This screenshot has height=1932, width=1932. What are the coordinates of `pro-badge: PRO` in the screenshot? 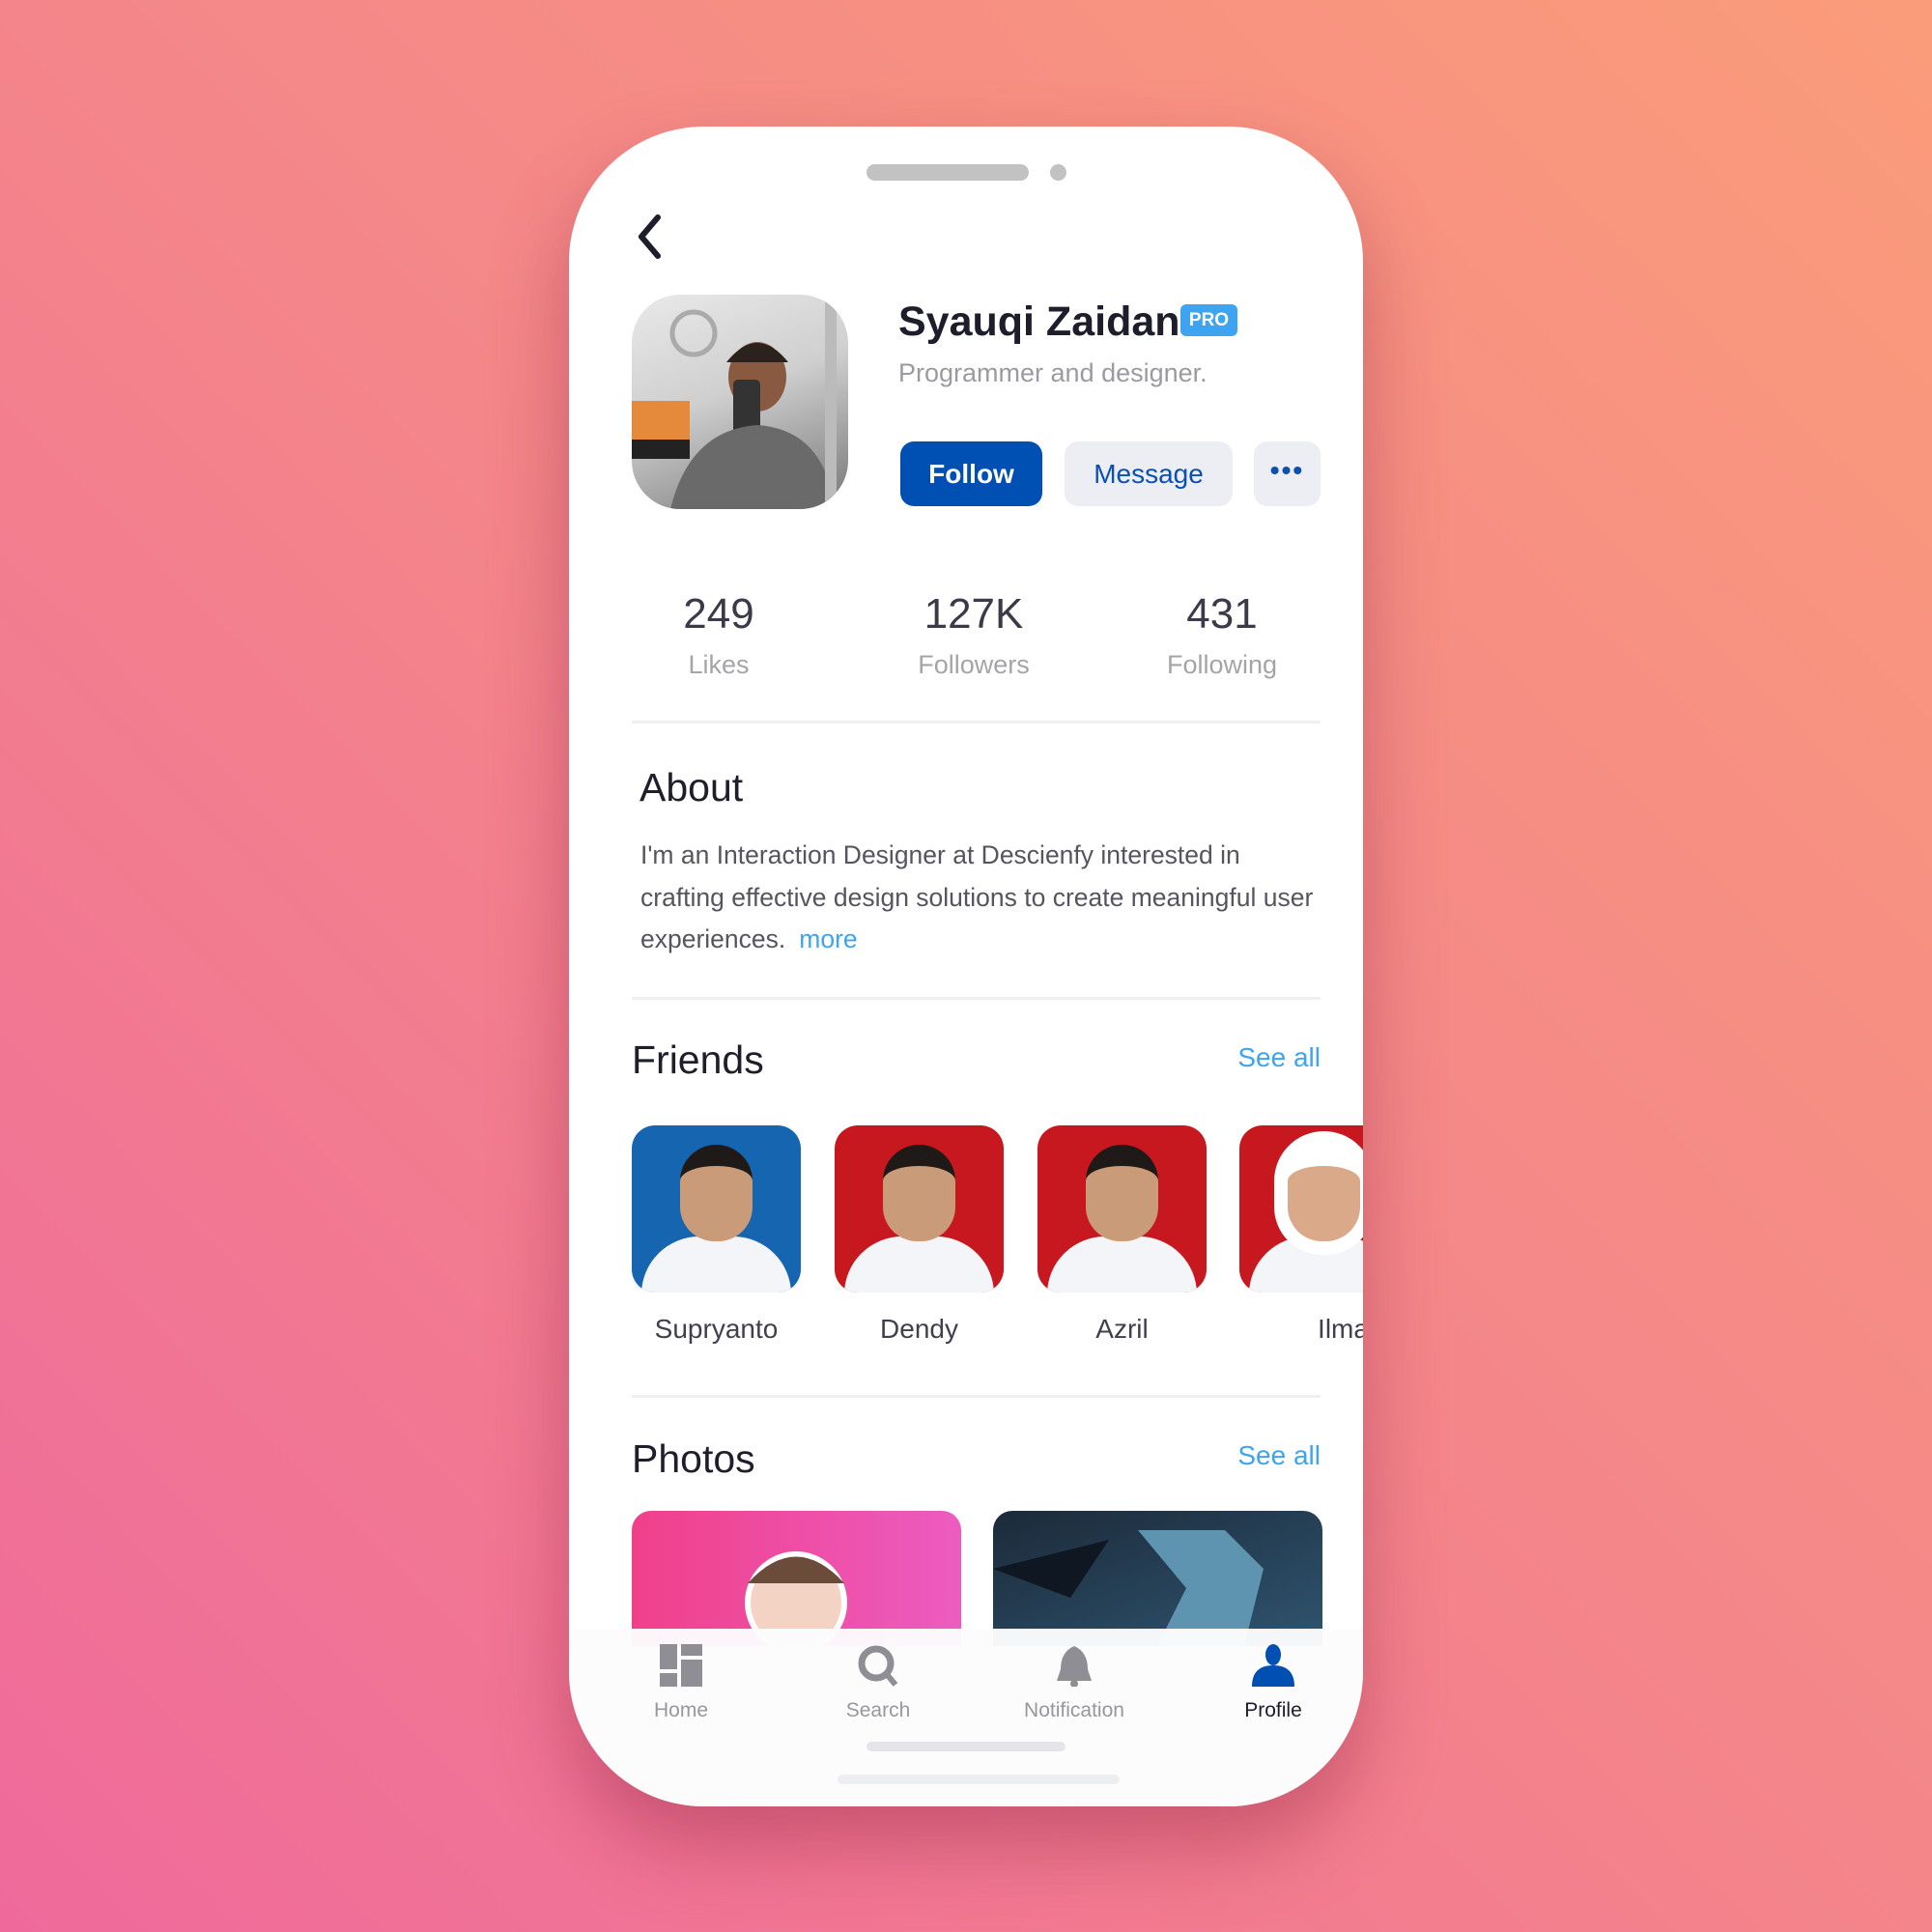 It's located at (1208, 320).